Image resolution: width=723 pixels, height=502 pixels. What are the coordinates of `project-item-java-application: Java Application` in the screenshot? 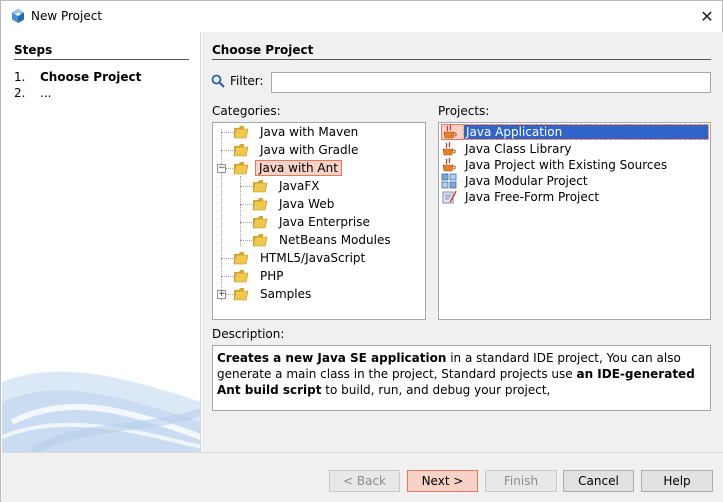 It's located at (575, 132).